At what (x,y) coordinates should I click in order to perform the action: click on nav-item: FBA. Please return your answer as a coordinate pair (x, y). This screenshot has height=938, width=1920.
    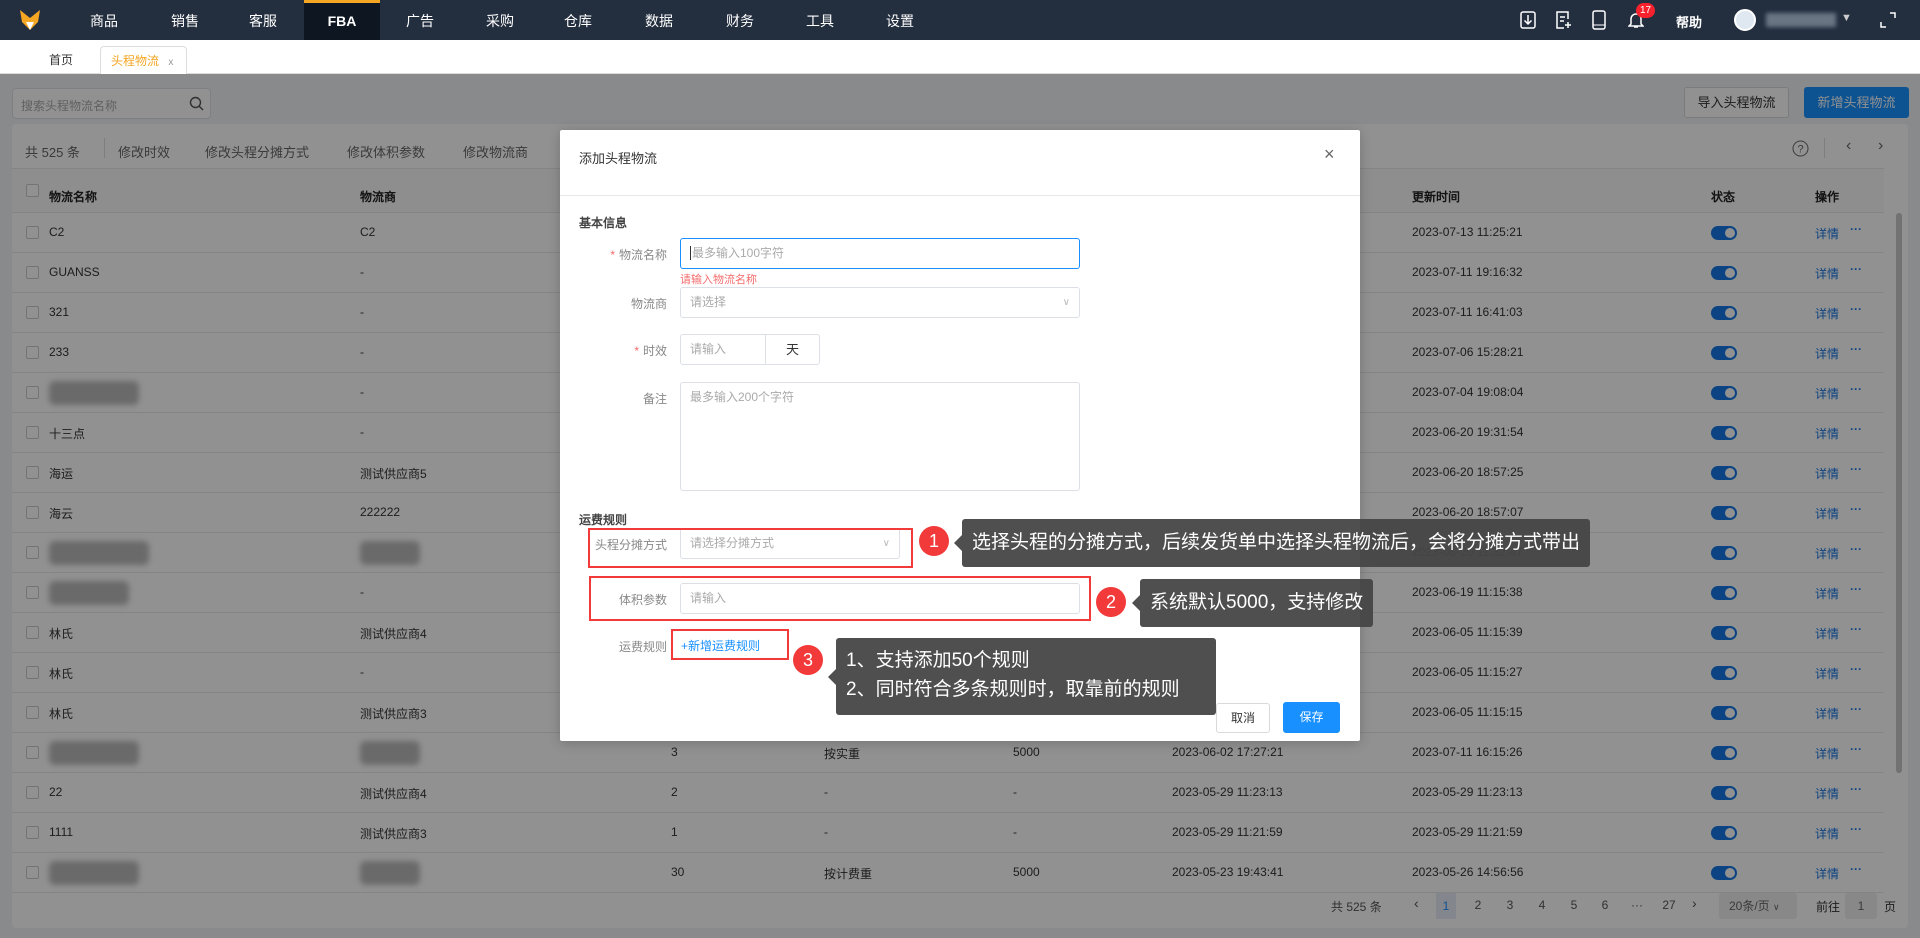
    Looking at the image, I should click on (342, 20).